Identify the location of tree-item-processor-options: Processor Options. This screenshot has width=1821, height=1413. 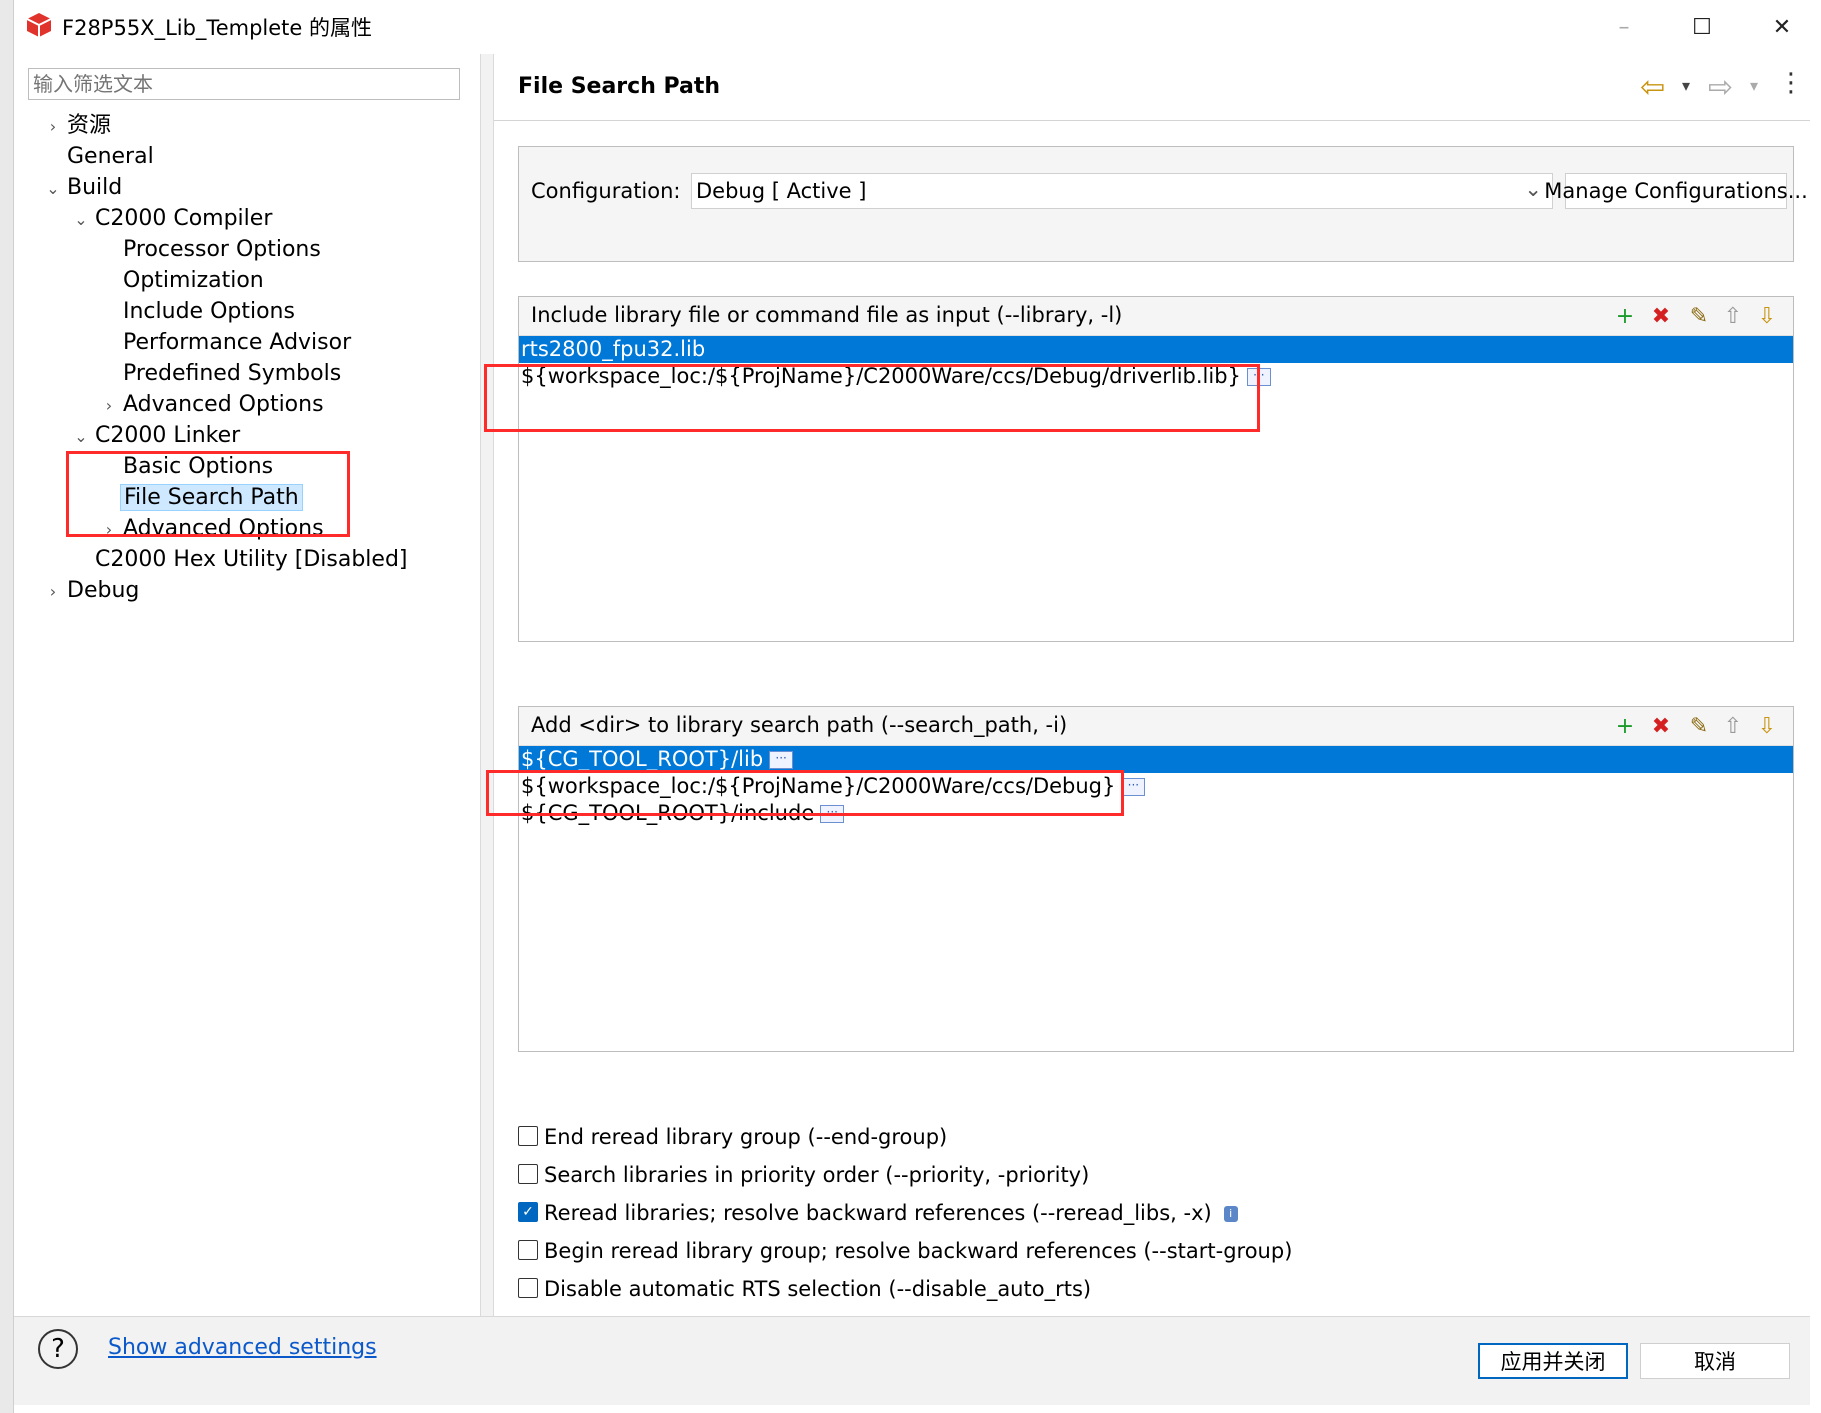
(211, 249).